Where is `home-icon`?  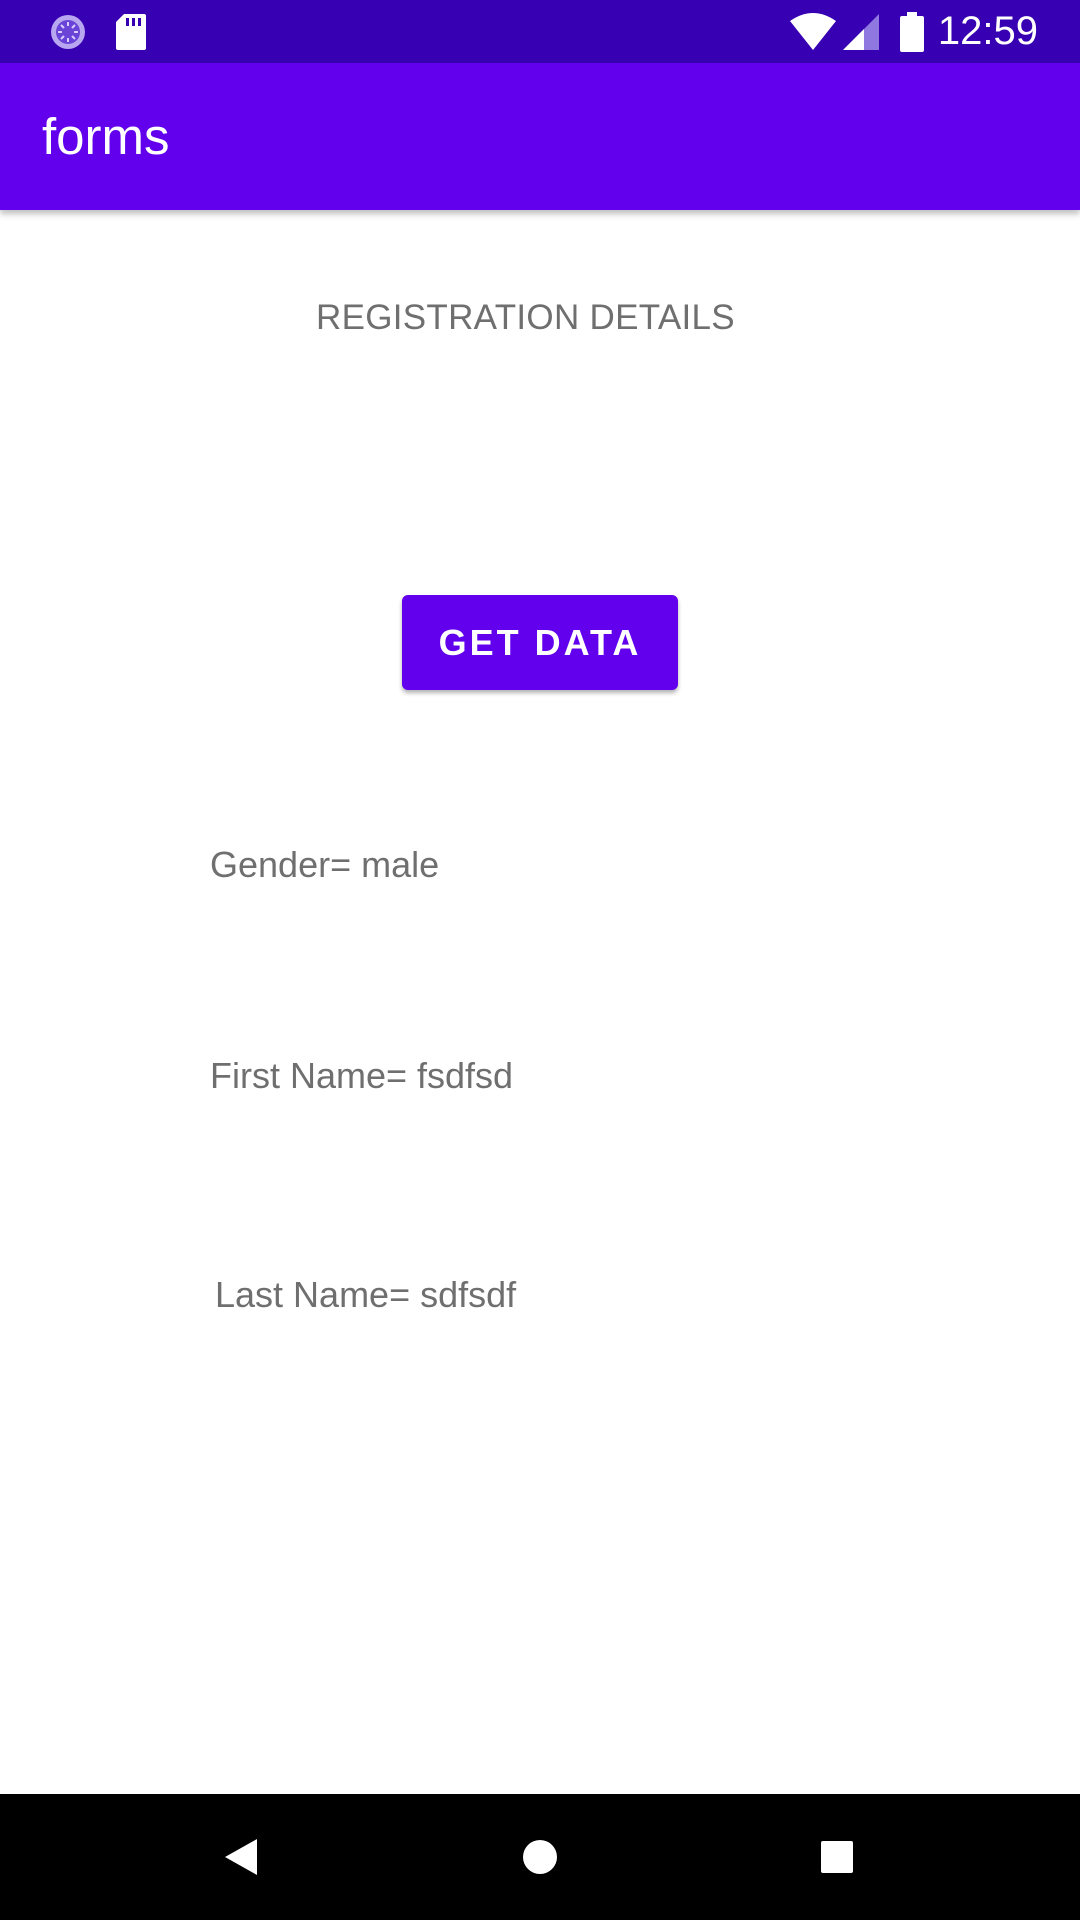 home-icon is located at coordinates (540, 1857).